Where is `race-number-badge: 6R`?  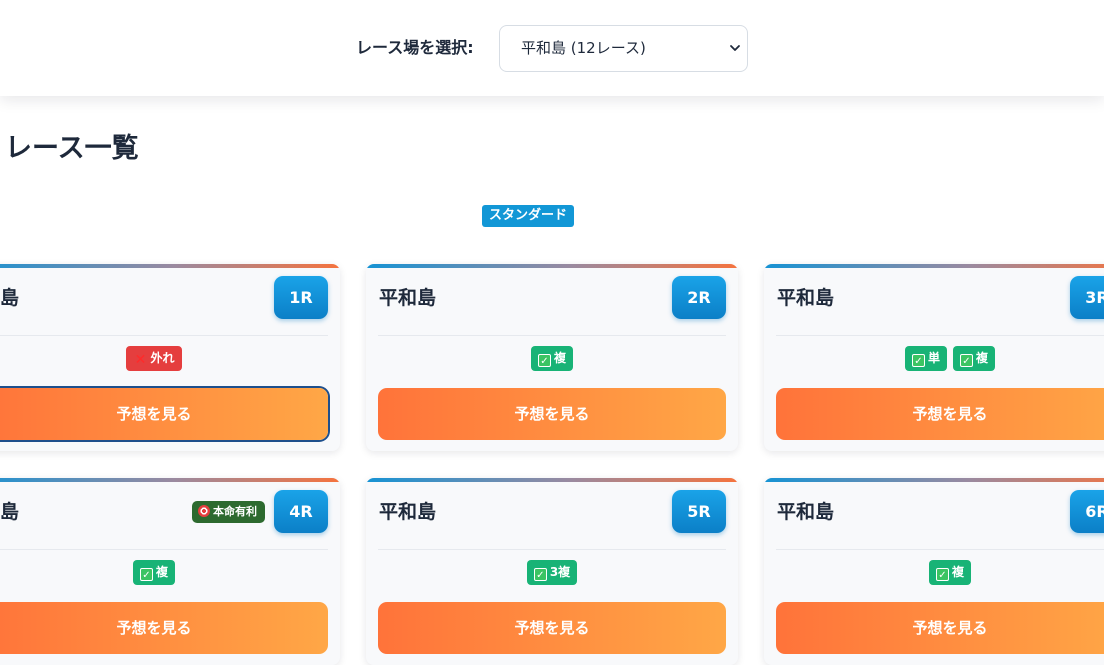 race-number-badge: 6R is located at coordinates (1087, 511).